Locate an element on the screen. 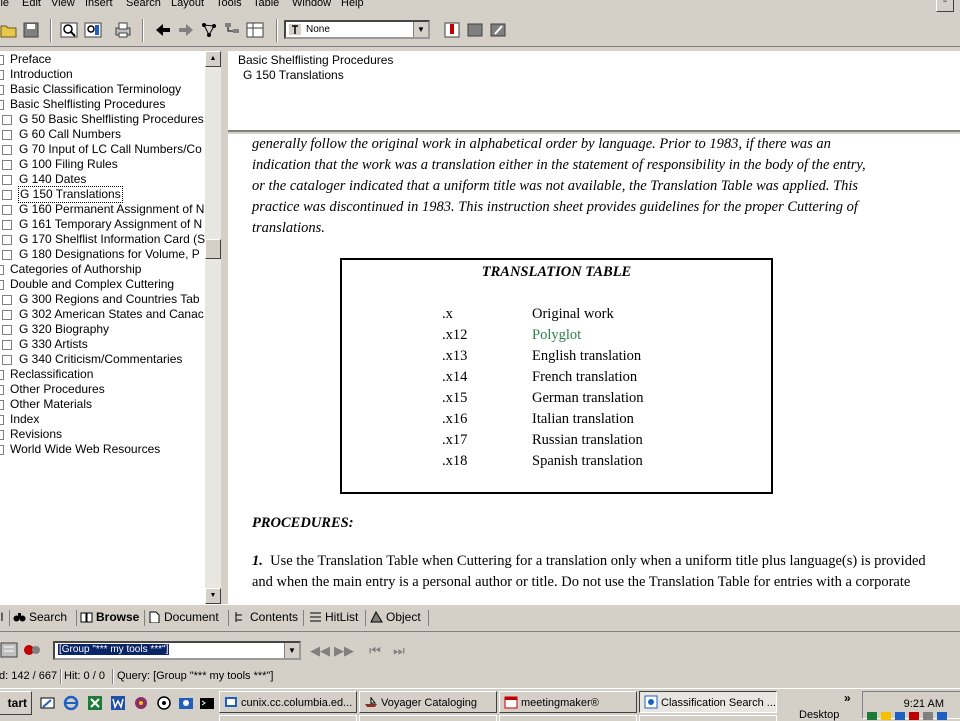  app-flower-icon is located at coordinates (141, 703).